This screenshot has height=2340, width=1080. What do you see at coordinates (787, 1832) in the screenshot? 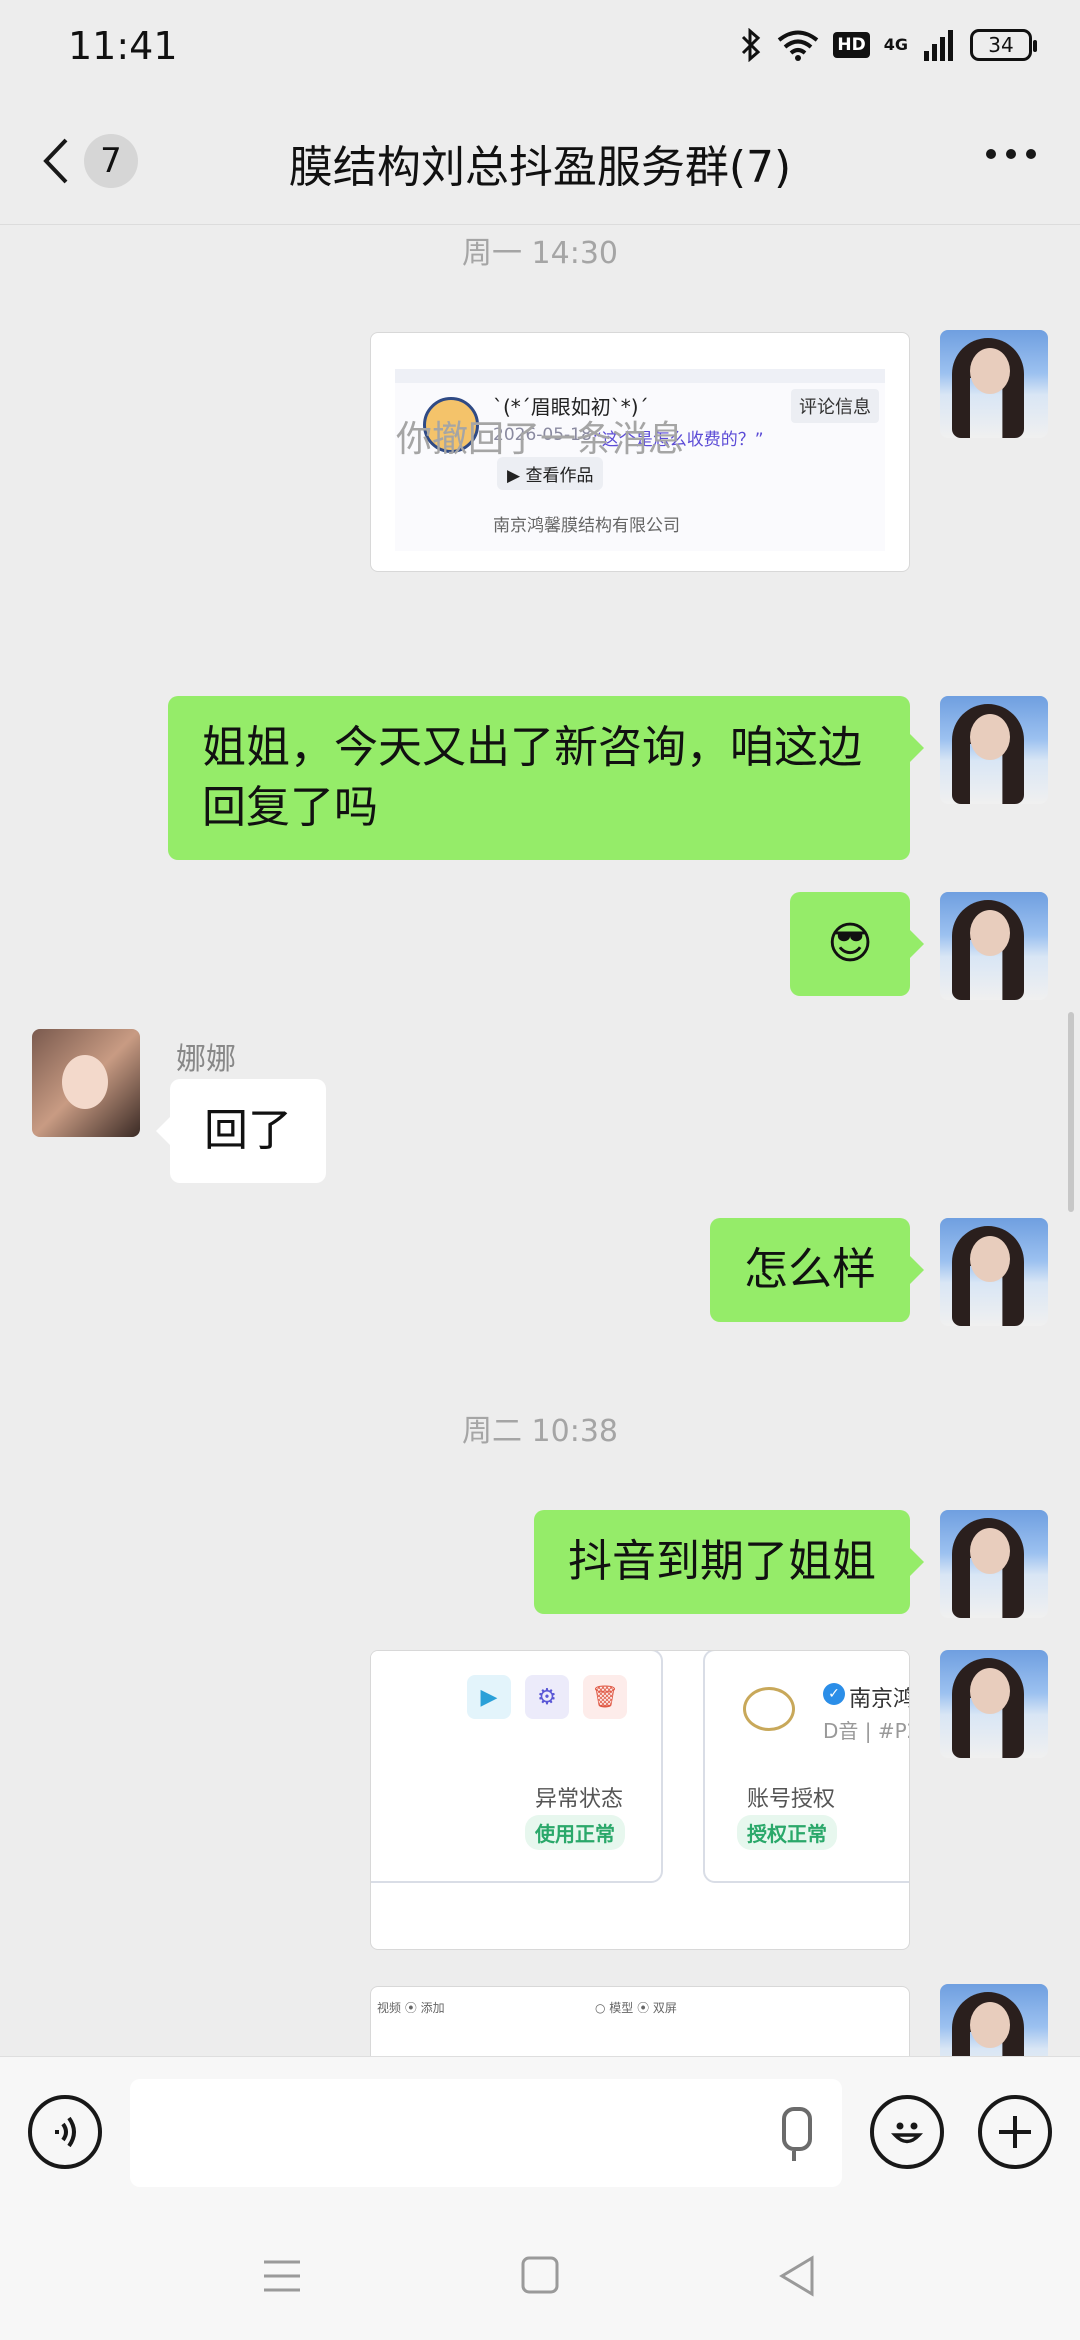
I see `auth-pill: 授权正常` at bounding box center [787, 1832].